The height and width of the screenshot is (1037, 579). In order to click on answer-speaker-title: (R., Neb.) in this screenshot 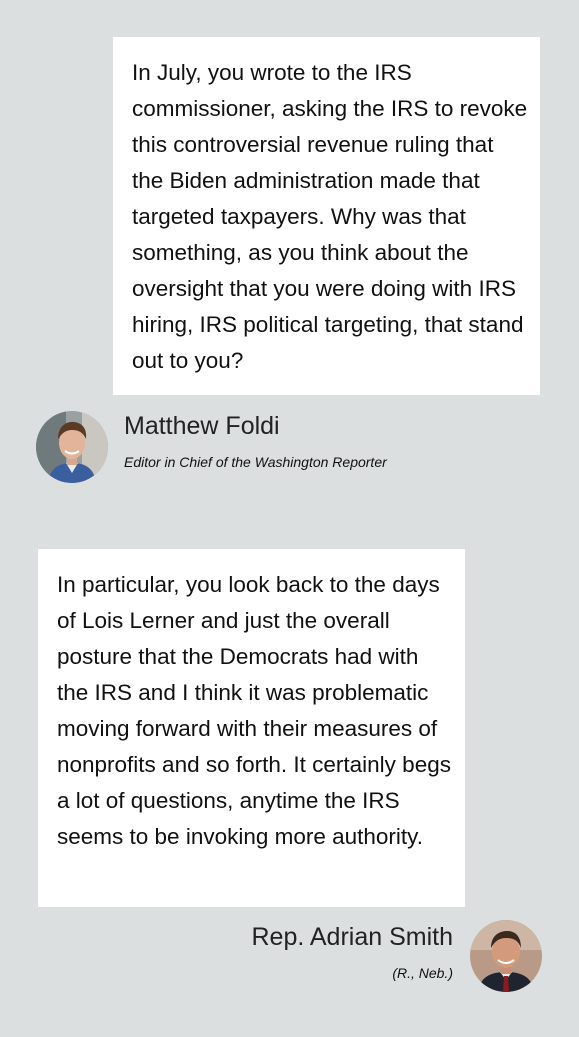, I will do `click(422, 973)`.